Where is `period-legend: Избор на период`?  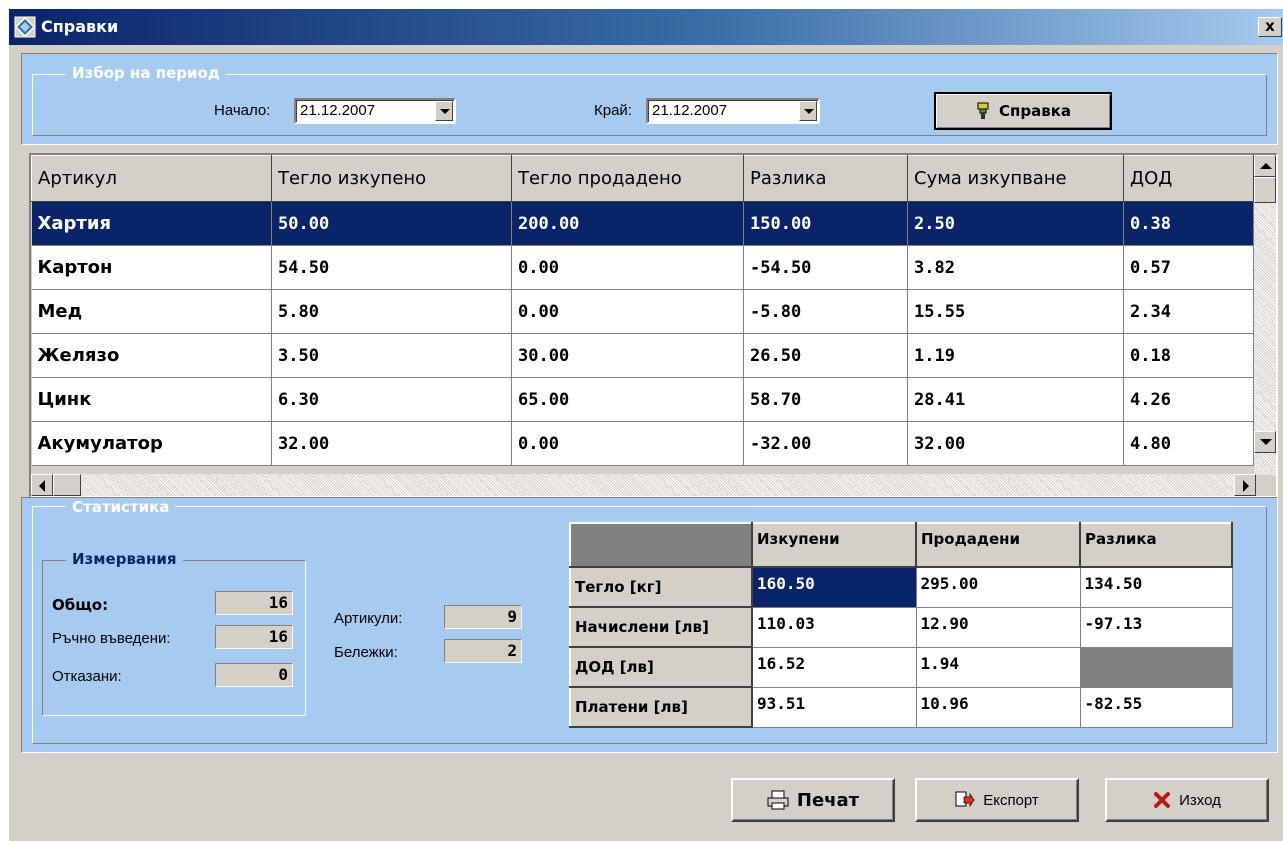 period-legend: Избор на период is located at coordinates (146, 73).